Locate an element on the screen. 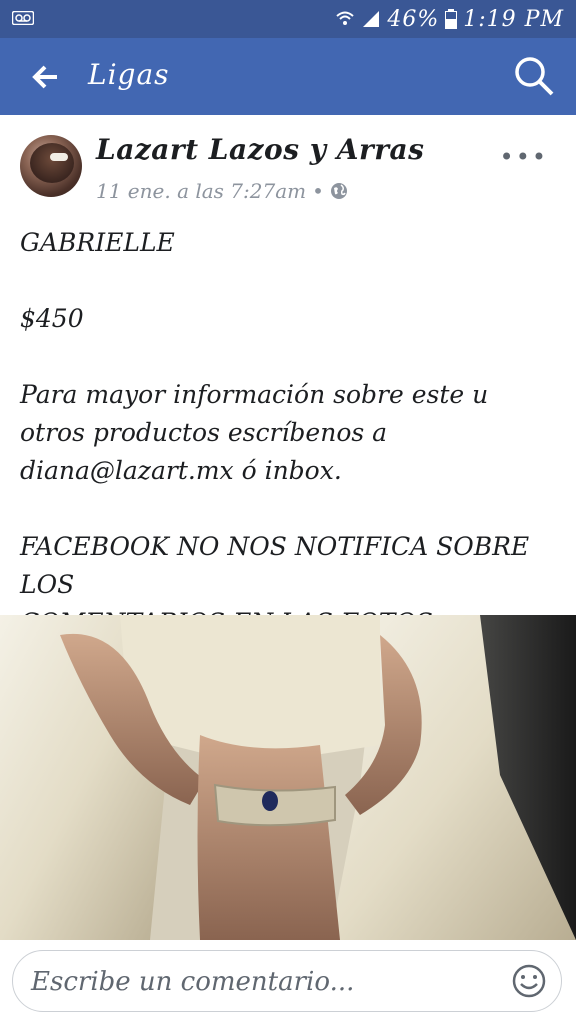  post-timestamp: 11 ene. a las 7:27am is located at coordinates (201, 191).